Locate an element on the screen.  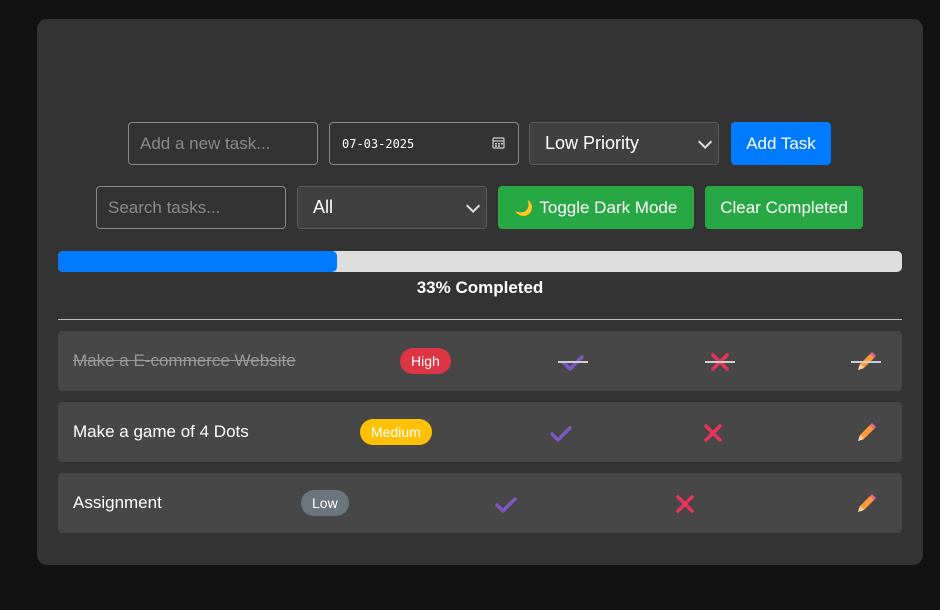
due-date-input: 07-03-2025 is located at coordinates (424, 143).